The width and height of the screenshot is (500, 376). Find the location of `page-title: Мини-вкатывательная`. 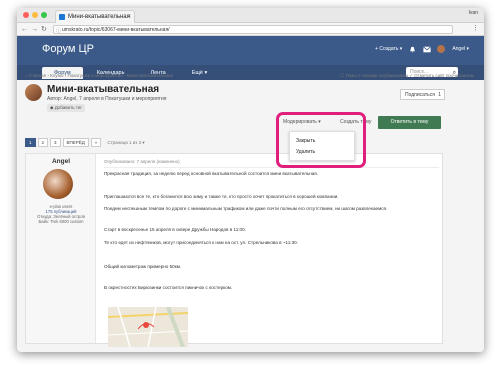

page-title: Мини-вкатывательная is located at coordinates (103, 89).